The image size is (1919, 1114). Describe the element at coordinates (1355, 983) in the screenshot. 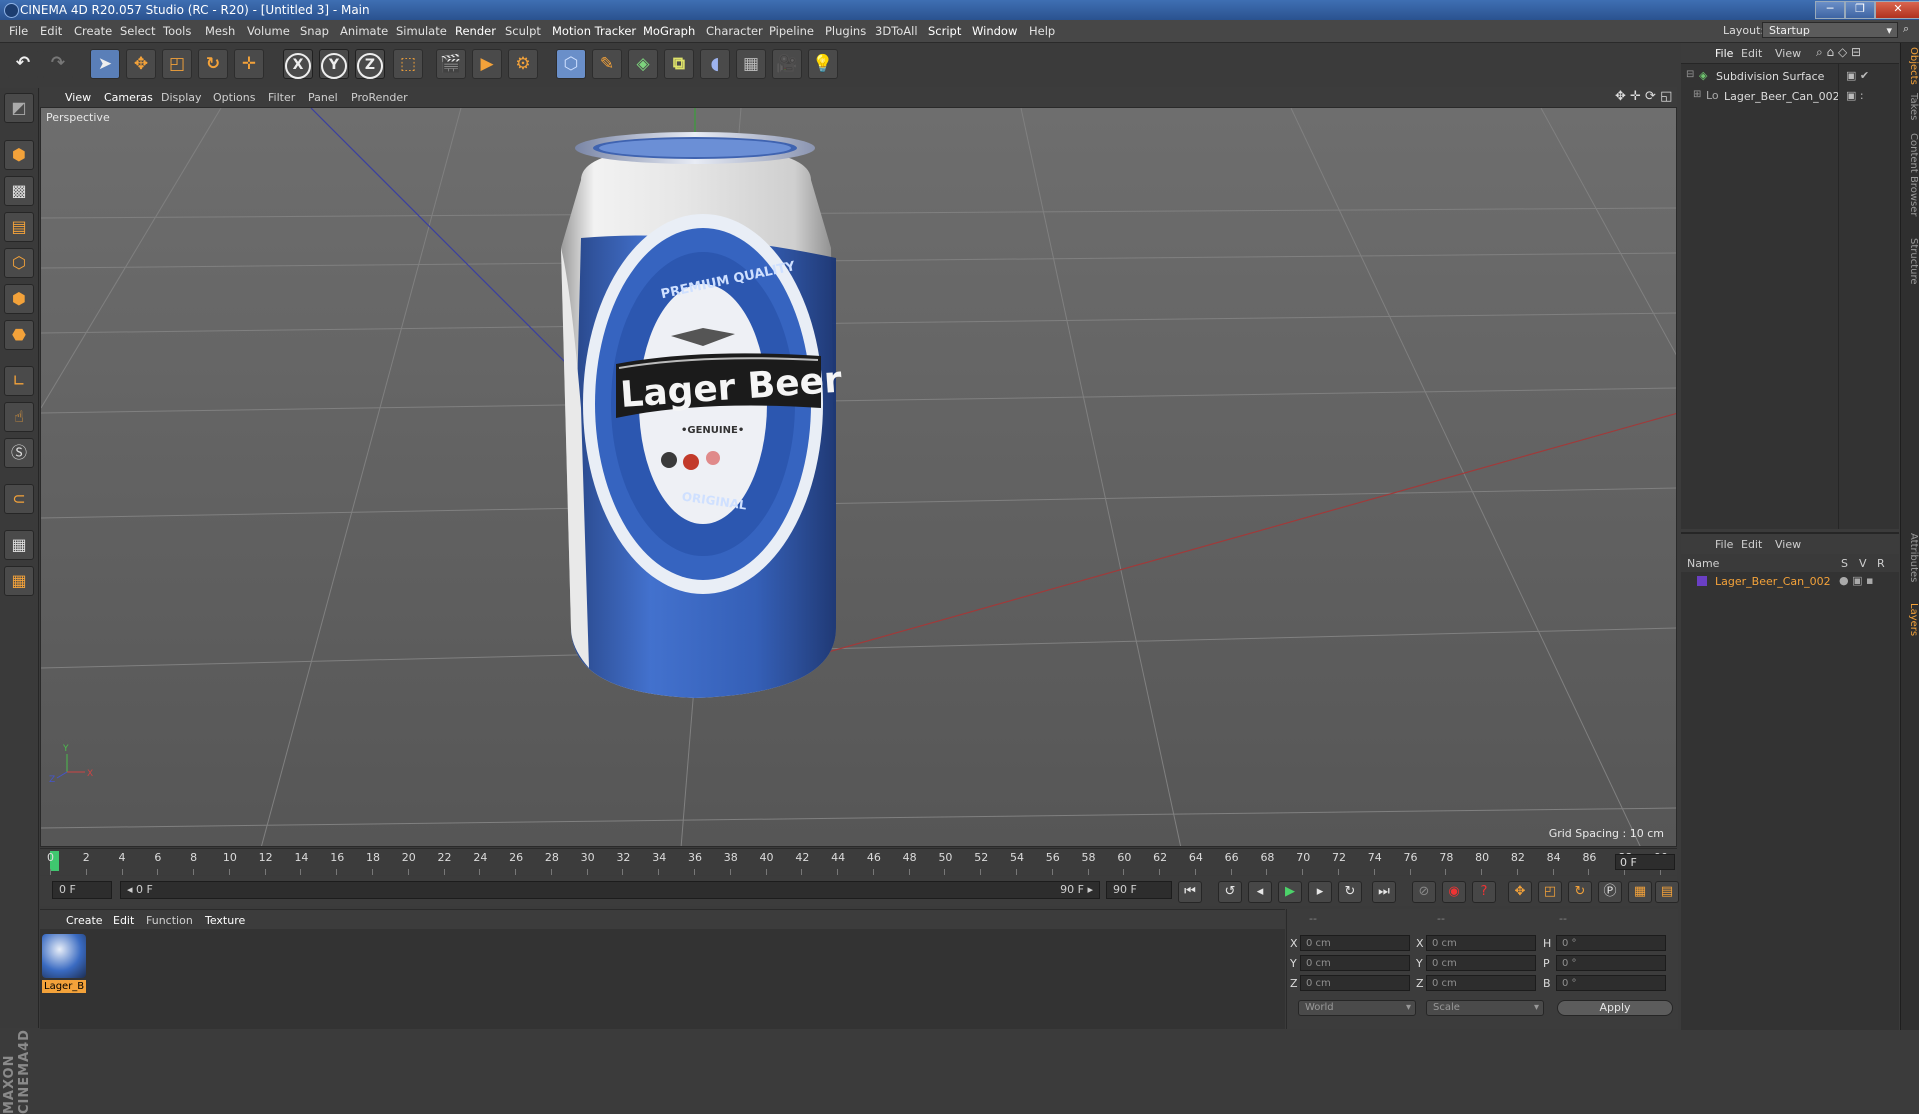

I see `position-z-field: 0 cm` at that location.